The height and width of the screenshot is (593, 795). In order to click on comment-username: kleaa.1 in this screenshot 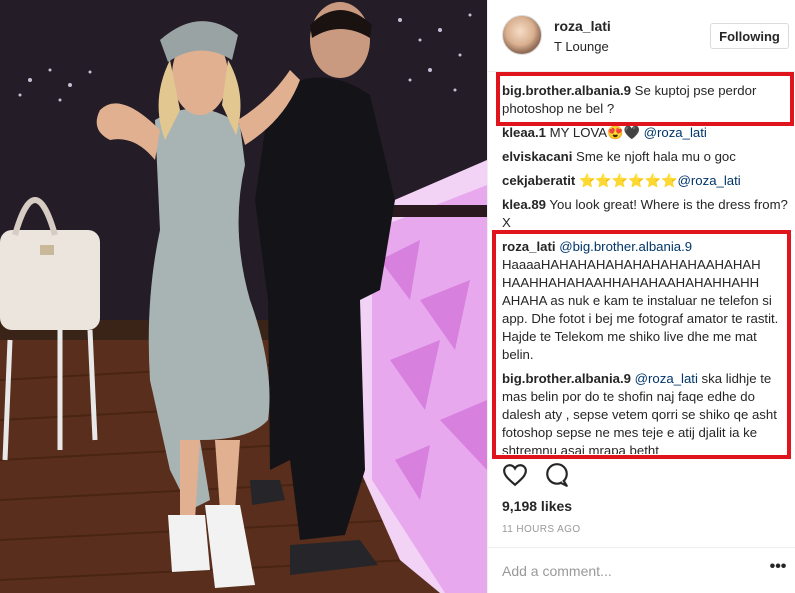, I will do `click(524, 132)`.